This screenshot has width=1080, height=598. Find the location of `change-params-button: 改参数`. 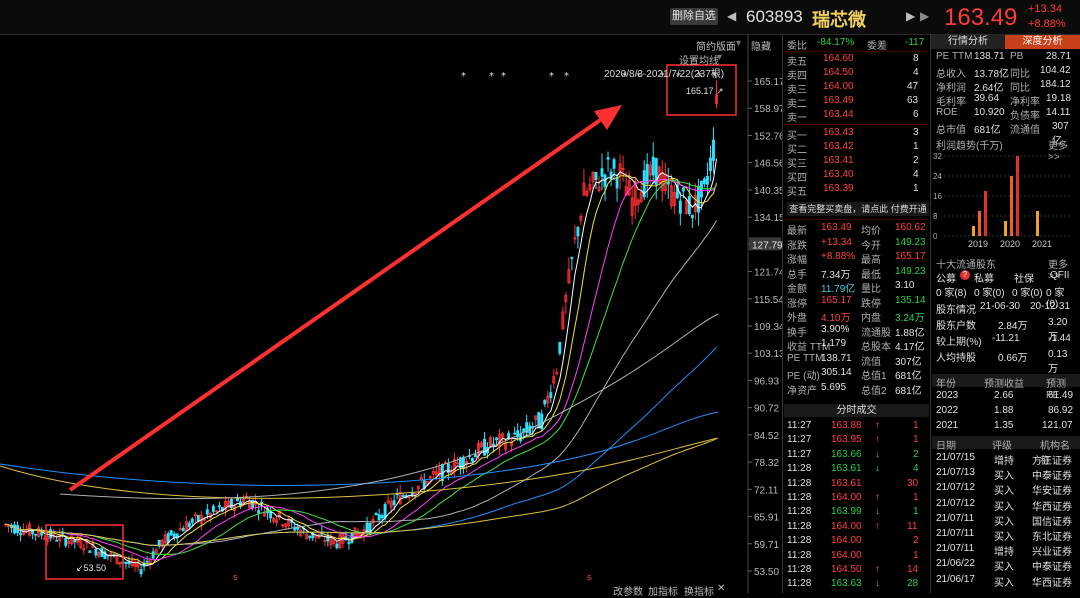

change-params-button: 改参数 is located at coordinates (628, 590).